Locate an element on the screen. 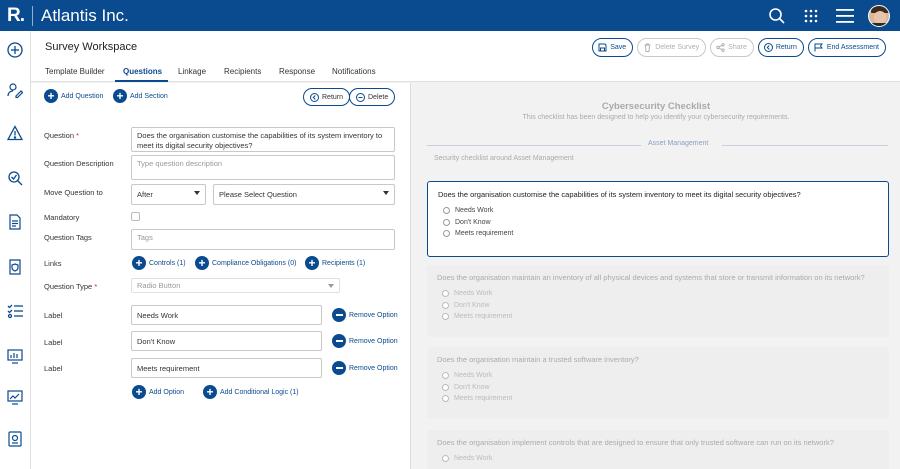  editor-delete-button: Delete is located at coordinates (372, 97).